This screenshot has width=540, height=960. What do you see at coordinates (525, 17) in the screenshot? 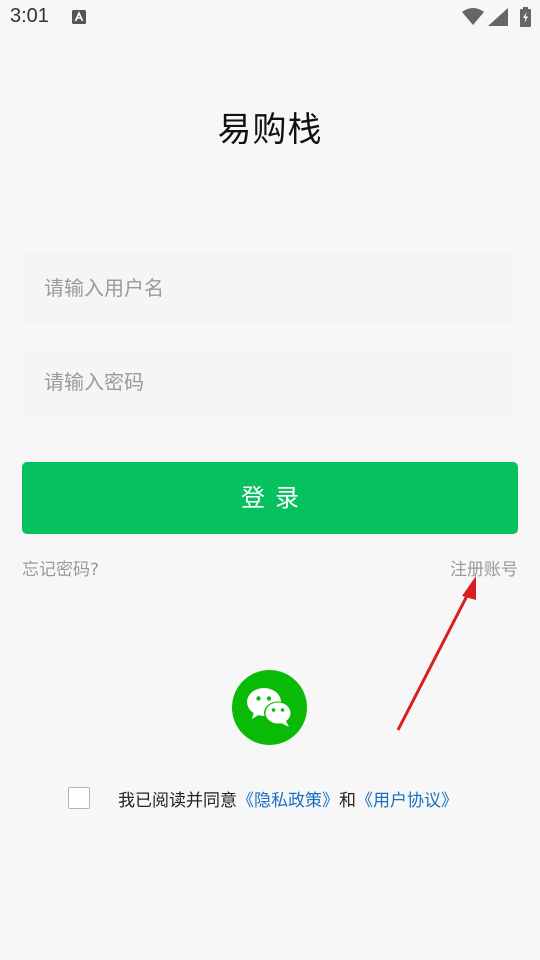
I see `battery-icon` at bounding box center [525, 17].